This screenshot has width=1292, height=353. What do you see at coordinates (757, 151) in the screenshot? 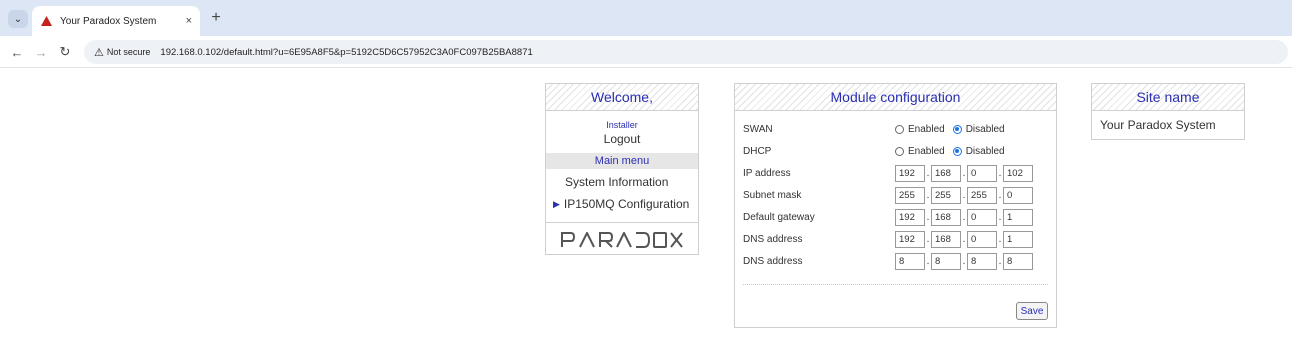
I see `dhcp-label: DHCP` at bounding box center [757, 151].